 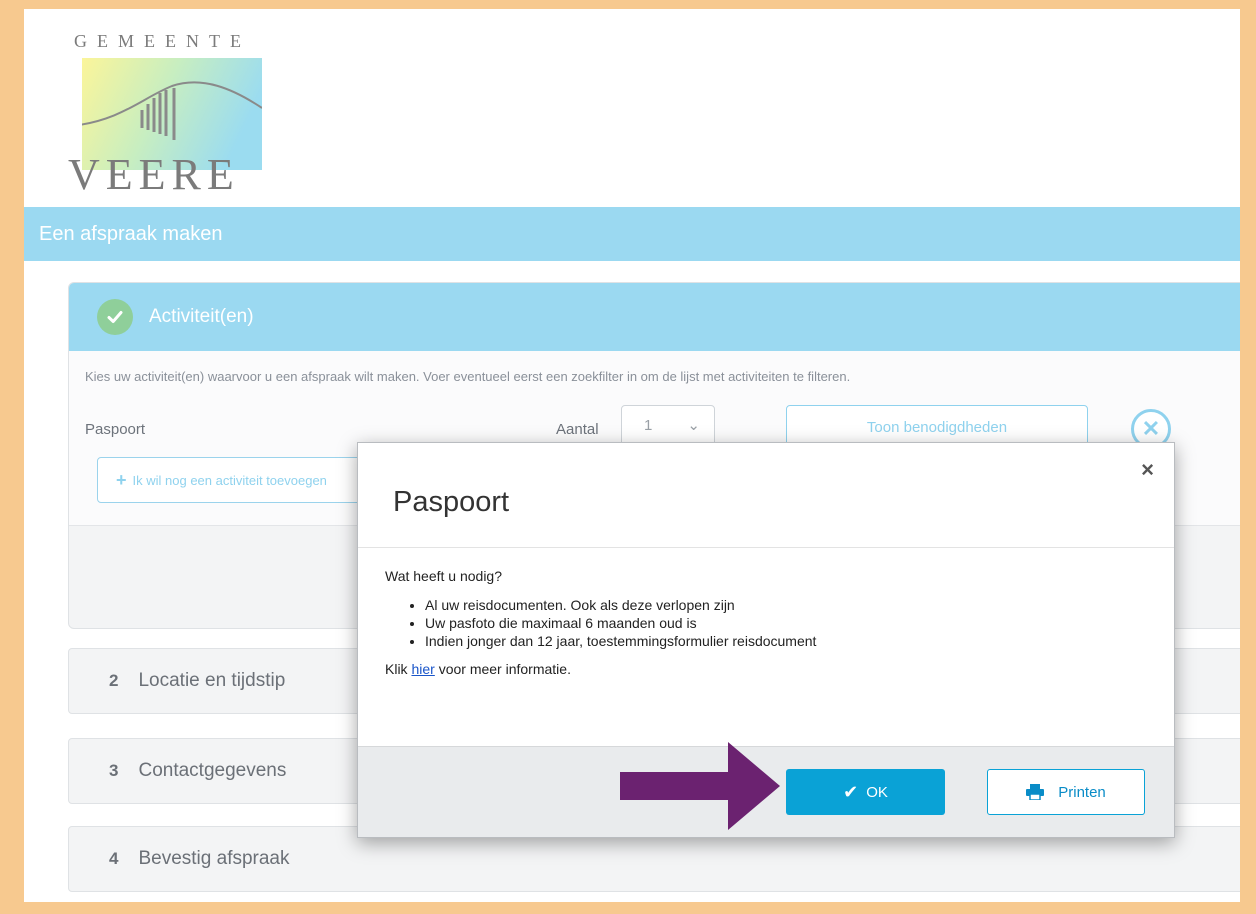 I want to click on logo-top-text: GEMEENTE, so click(x=162, y=41).